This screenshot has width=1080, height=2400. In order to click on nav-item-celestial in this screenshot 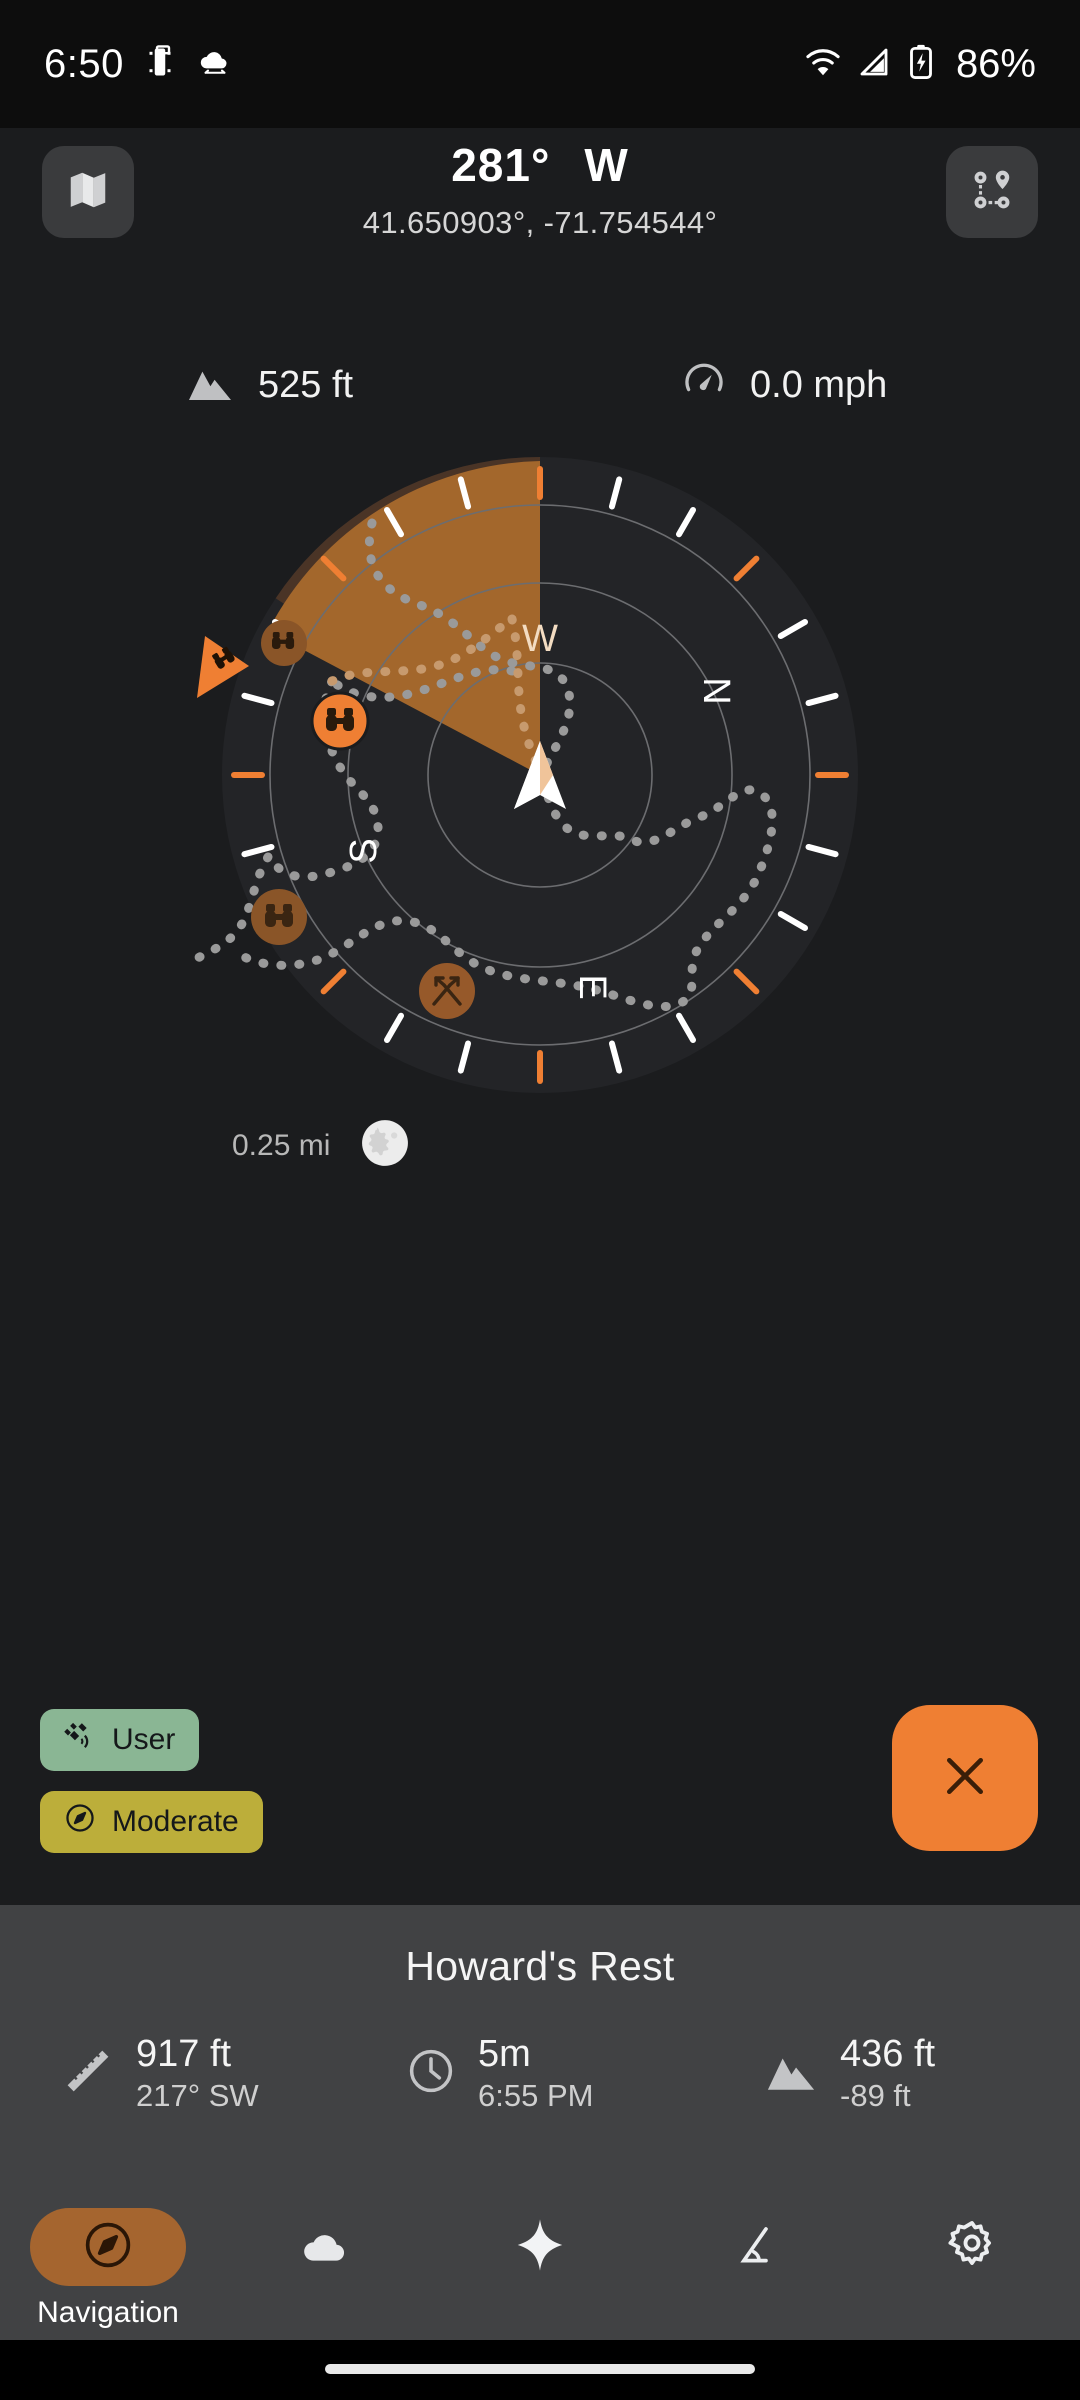, I will do `click(540, 2265)`.